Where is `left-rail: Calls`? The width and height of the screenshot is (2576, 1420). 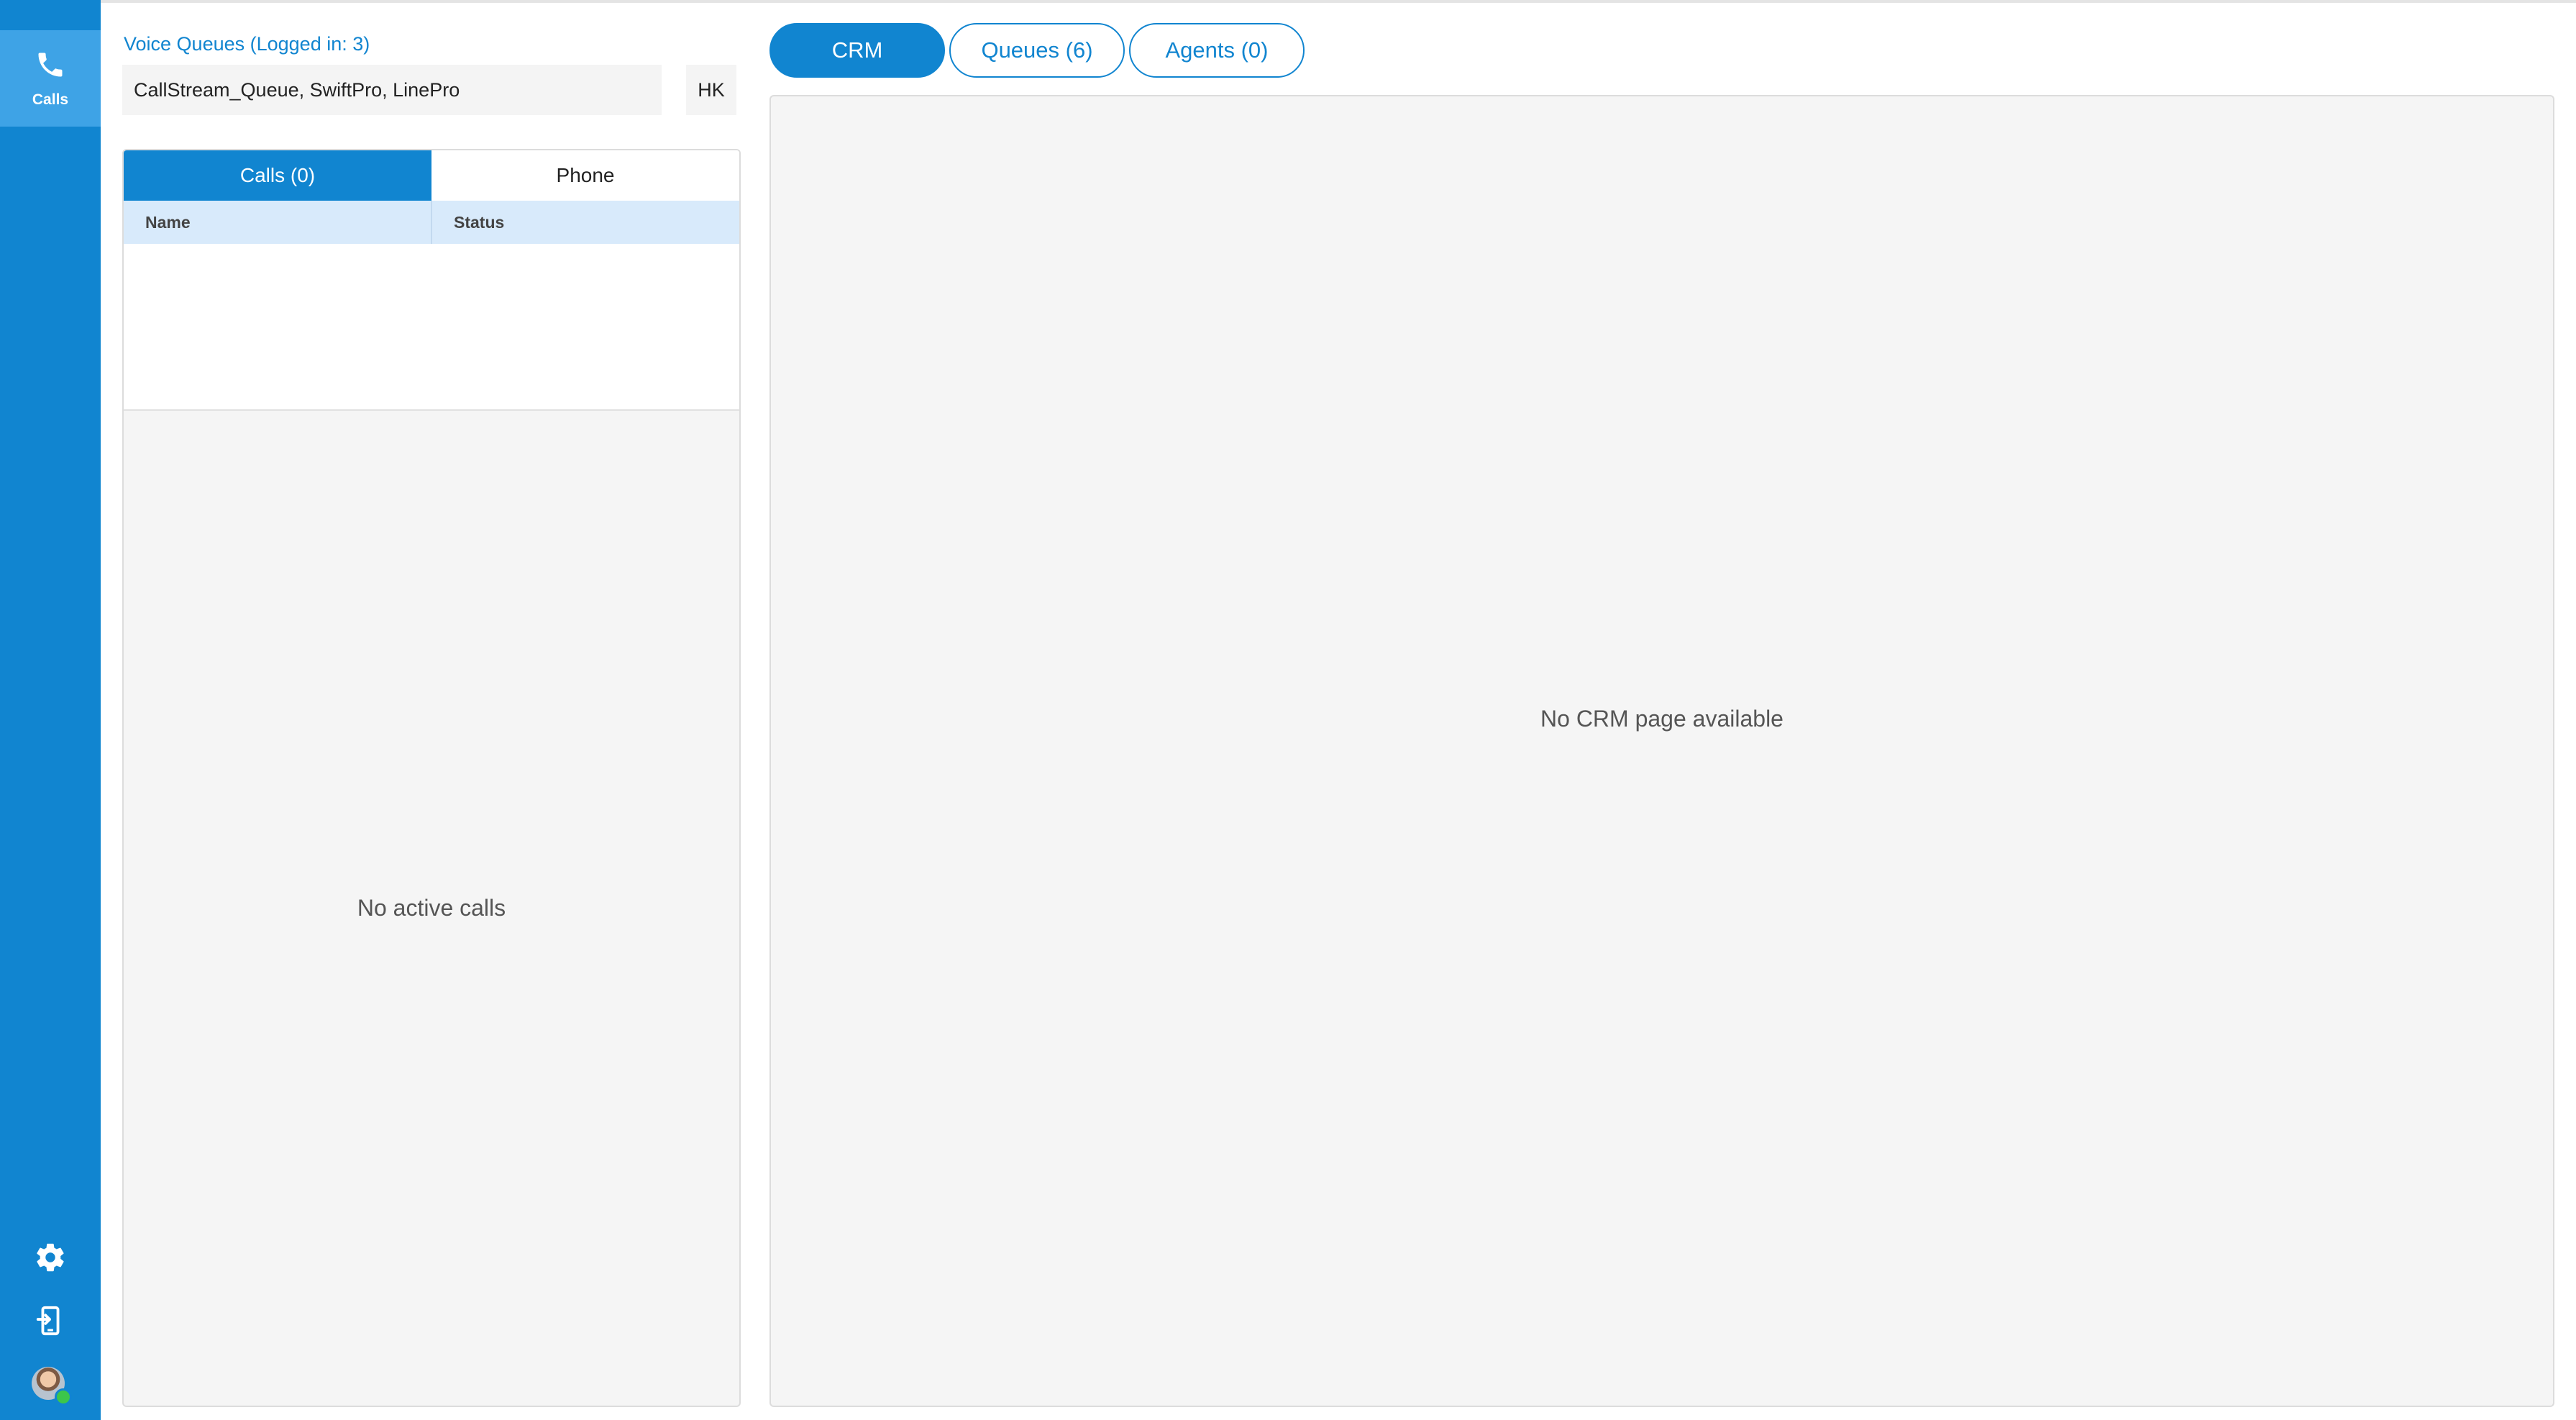 left-rail: Calls is located at coordinates (50, 710).